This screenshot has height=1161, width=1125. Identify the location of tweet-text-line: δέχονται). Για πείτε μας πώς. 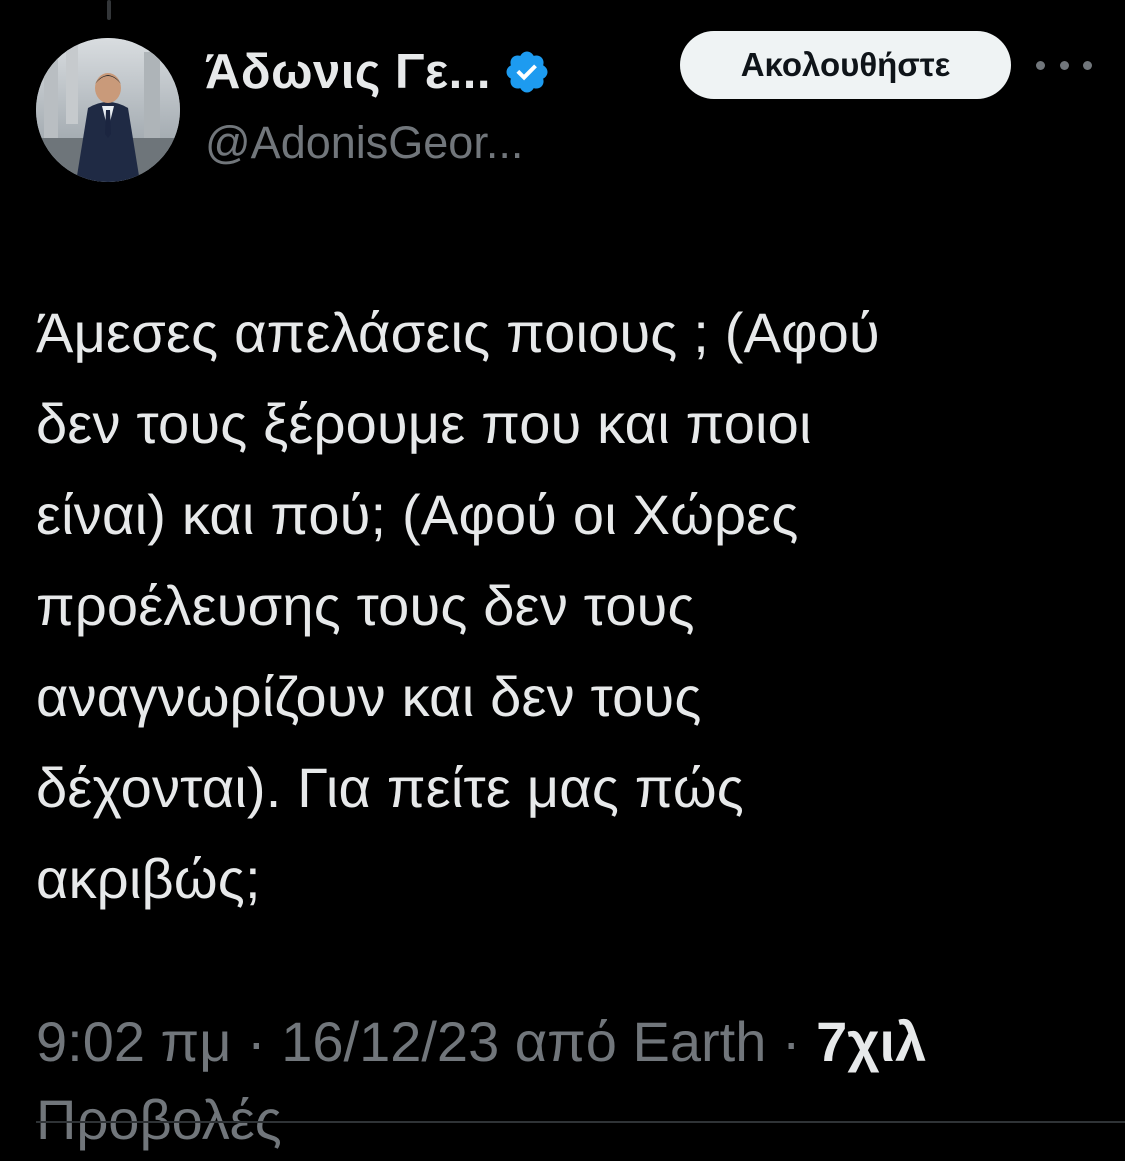
(390, 787).